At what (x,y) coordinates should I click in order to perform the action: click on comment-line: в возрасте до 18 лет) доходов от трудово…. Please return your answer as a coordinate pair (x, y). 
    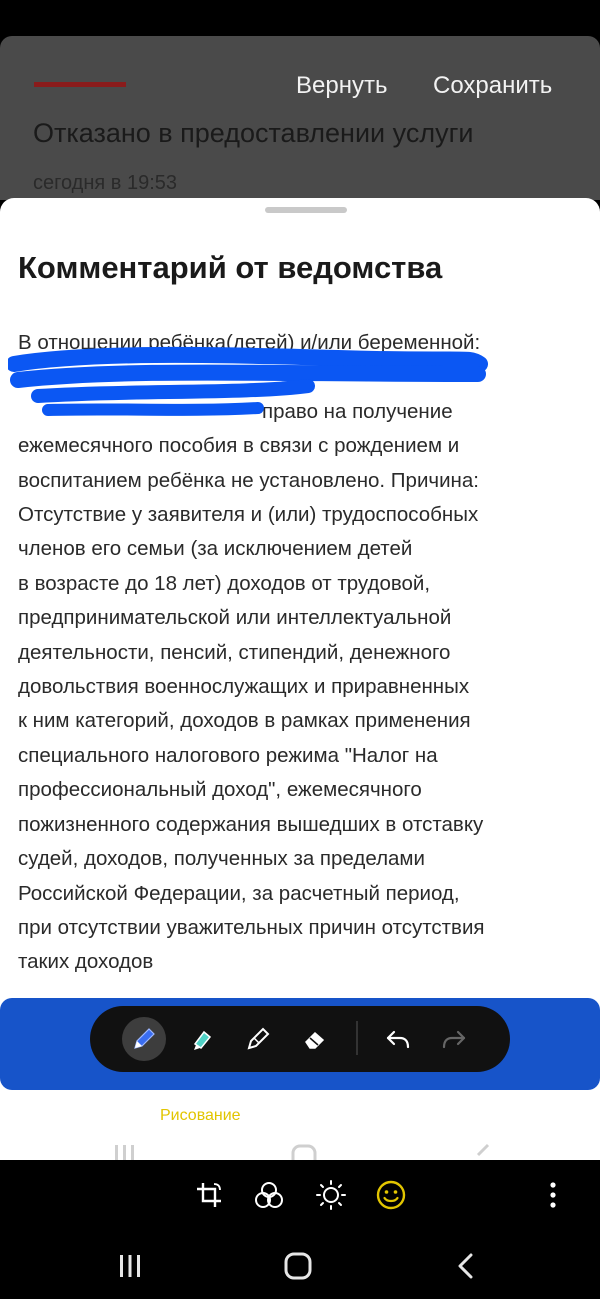
    Looking at the image, I should click on (224, 583).